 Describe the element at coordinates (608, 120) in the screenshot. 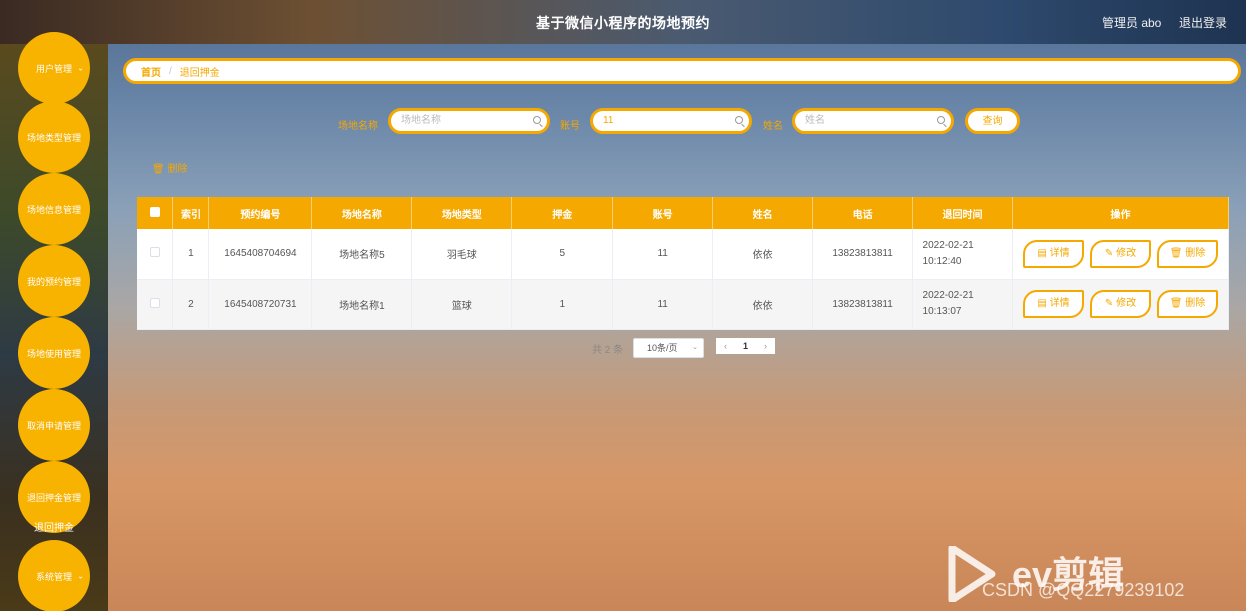

I see `account-value: 11` at that location.